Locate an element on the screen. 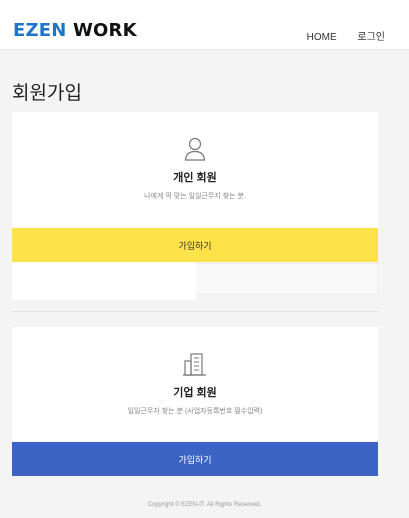  company-member-title: 기업 회원 is located at coordinates (195, 393).